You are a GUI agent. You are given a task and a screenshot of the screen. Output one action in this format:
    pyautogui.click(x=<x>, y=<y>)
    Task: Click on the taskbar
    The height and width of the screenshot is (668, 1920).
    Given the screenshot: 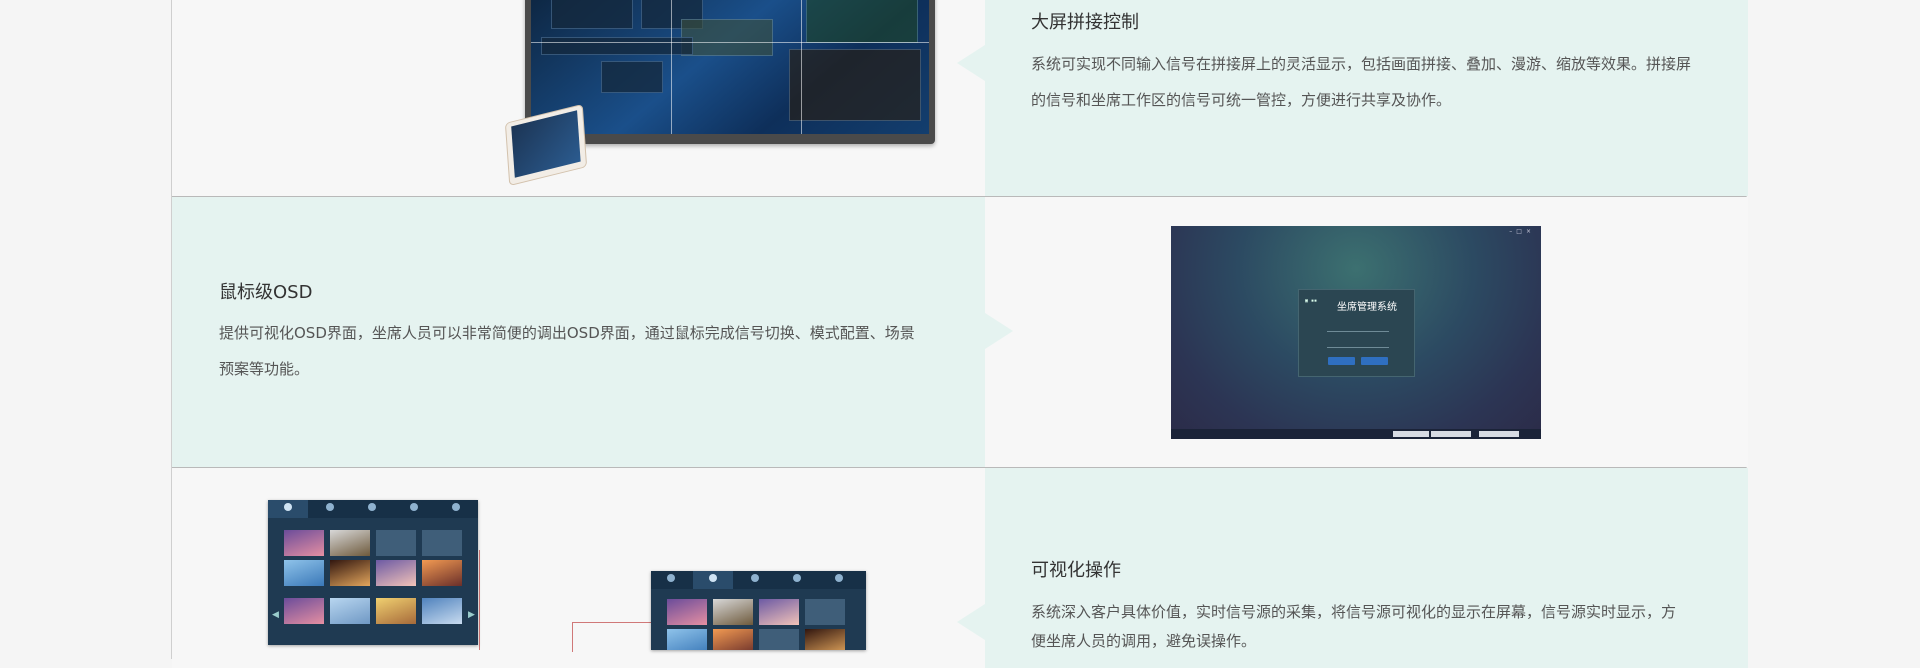 What is the action you would take?
    pyautogui.click(x=1356, y=434)
    